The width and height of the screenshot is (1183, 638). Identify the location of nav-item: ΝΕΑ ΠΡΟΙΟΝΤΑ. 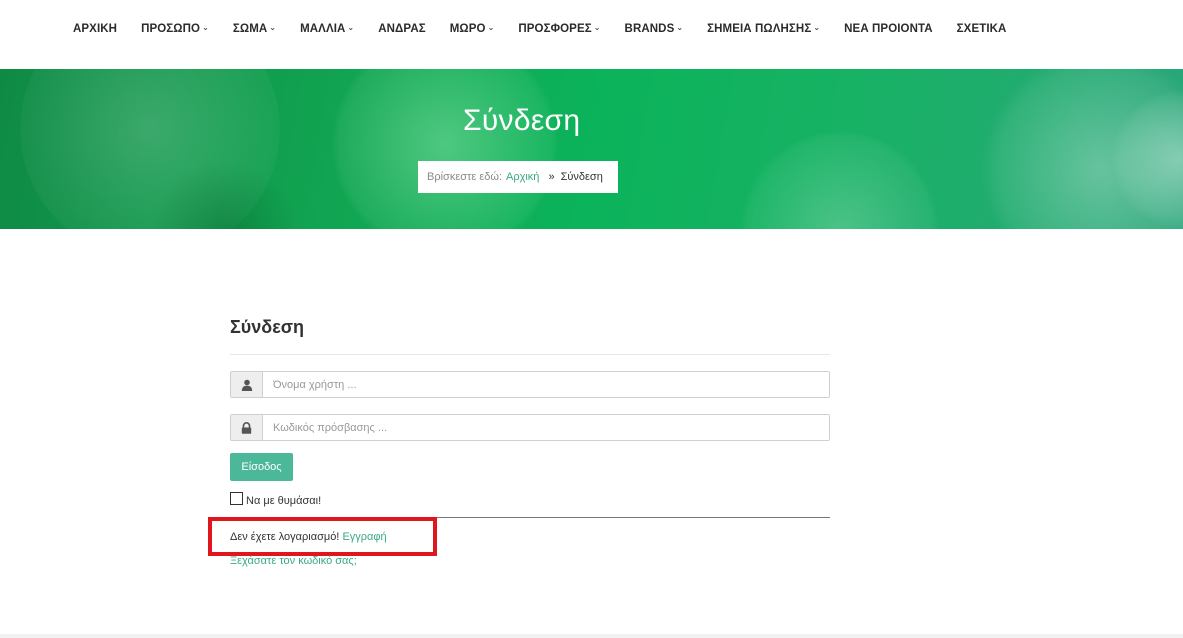
(888, 29).